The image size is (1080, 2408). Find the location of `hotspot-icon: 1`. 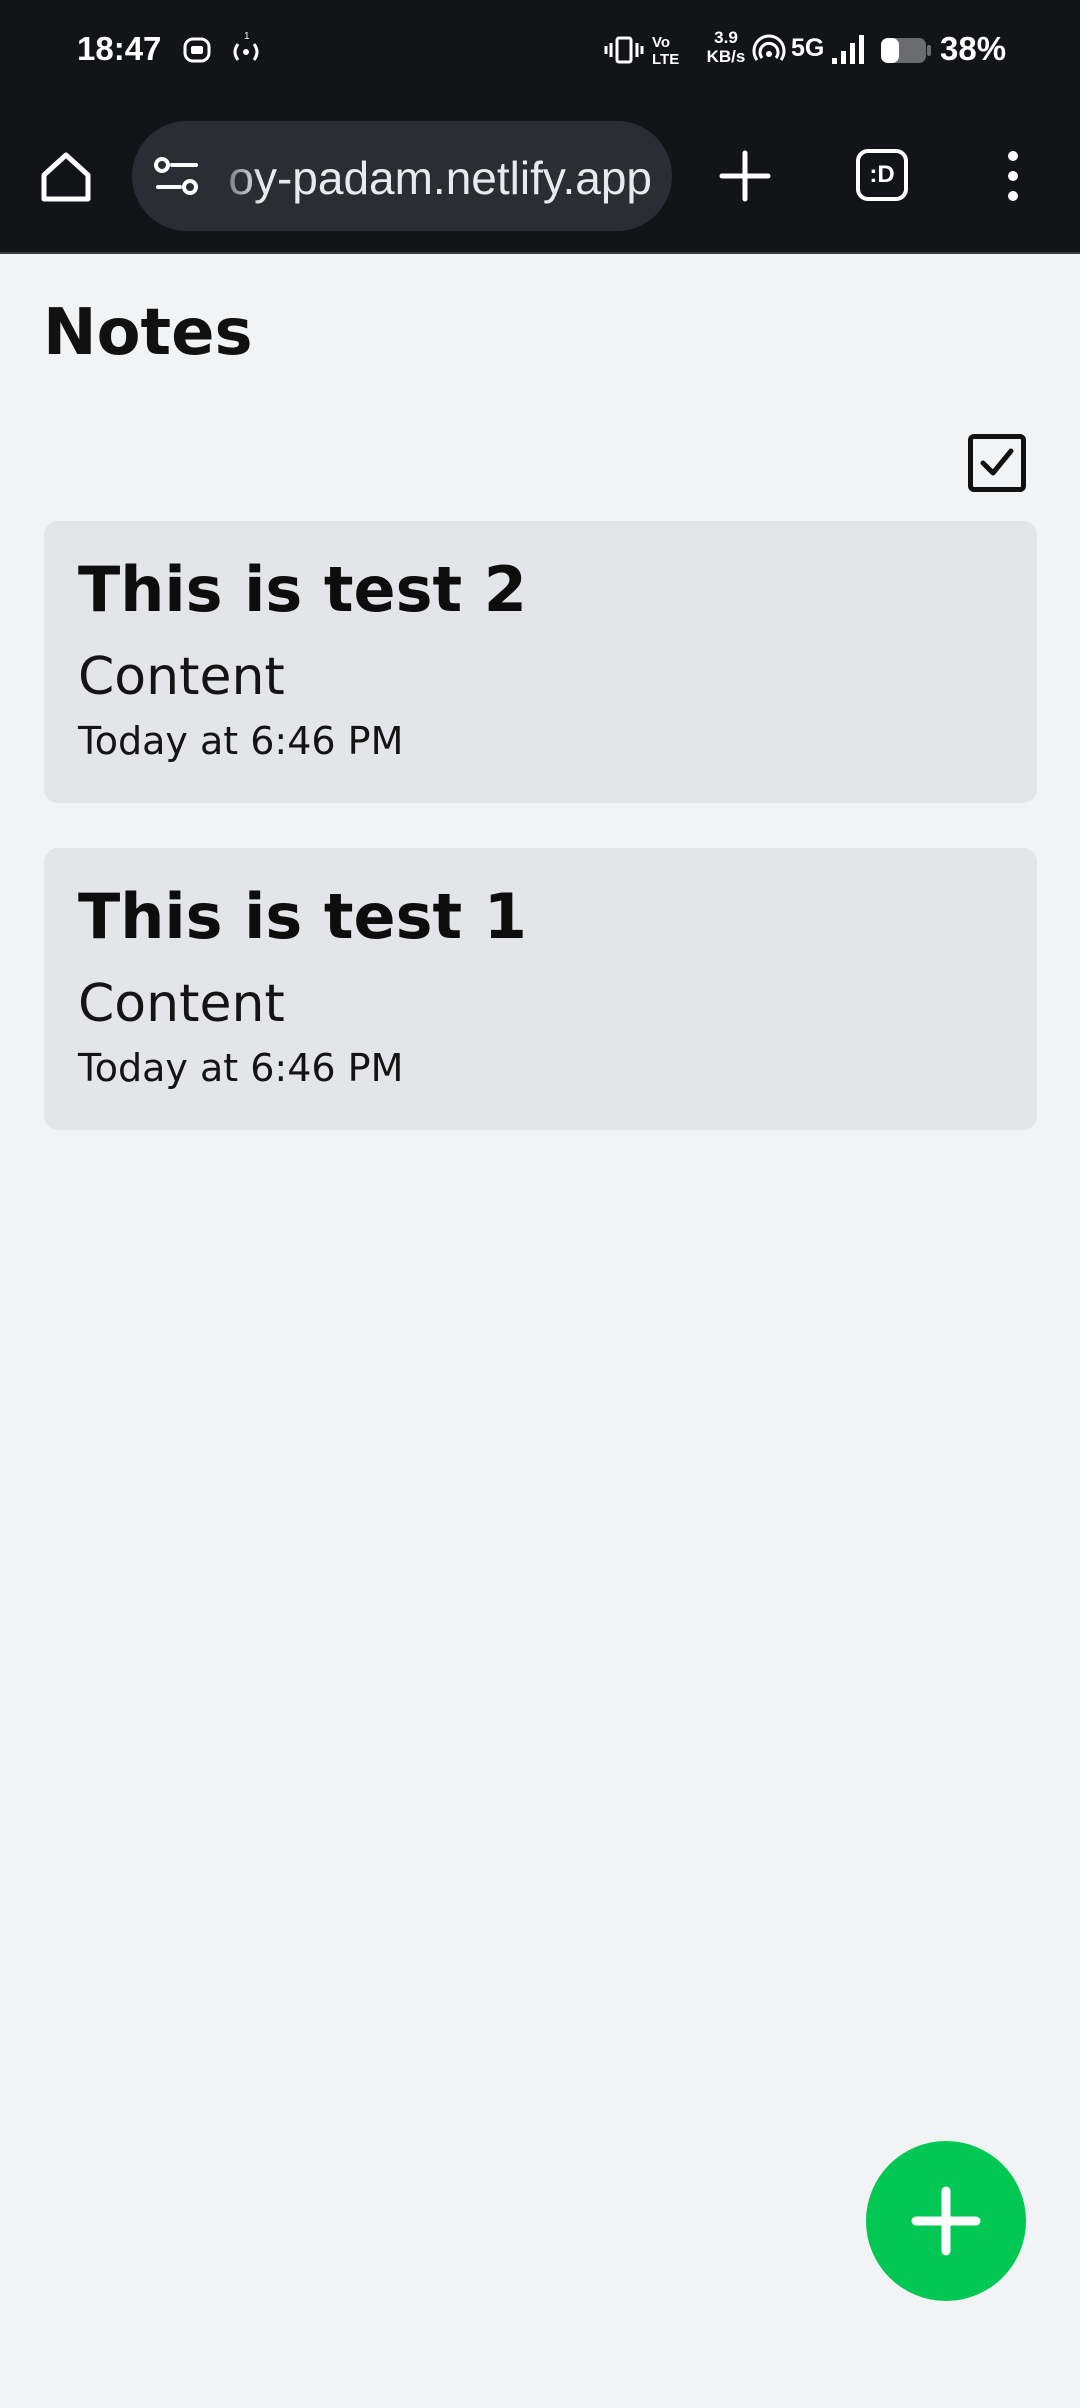

hotspot-icon: 1 is located at coordinates (246, 50).